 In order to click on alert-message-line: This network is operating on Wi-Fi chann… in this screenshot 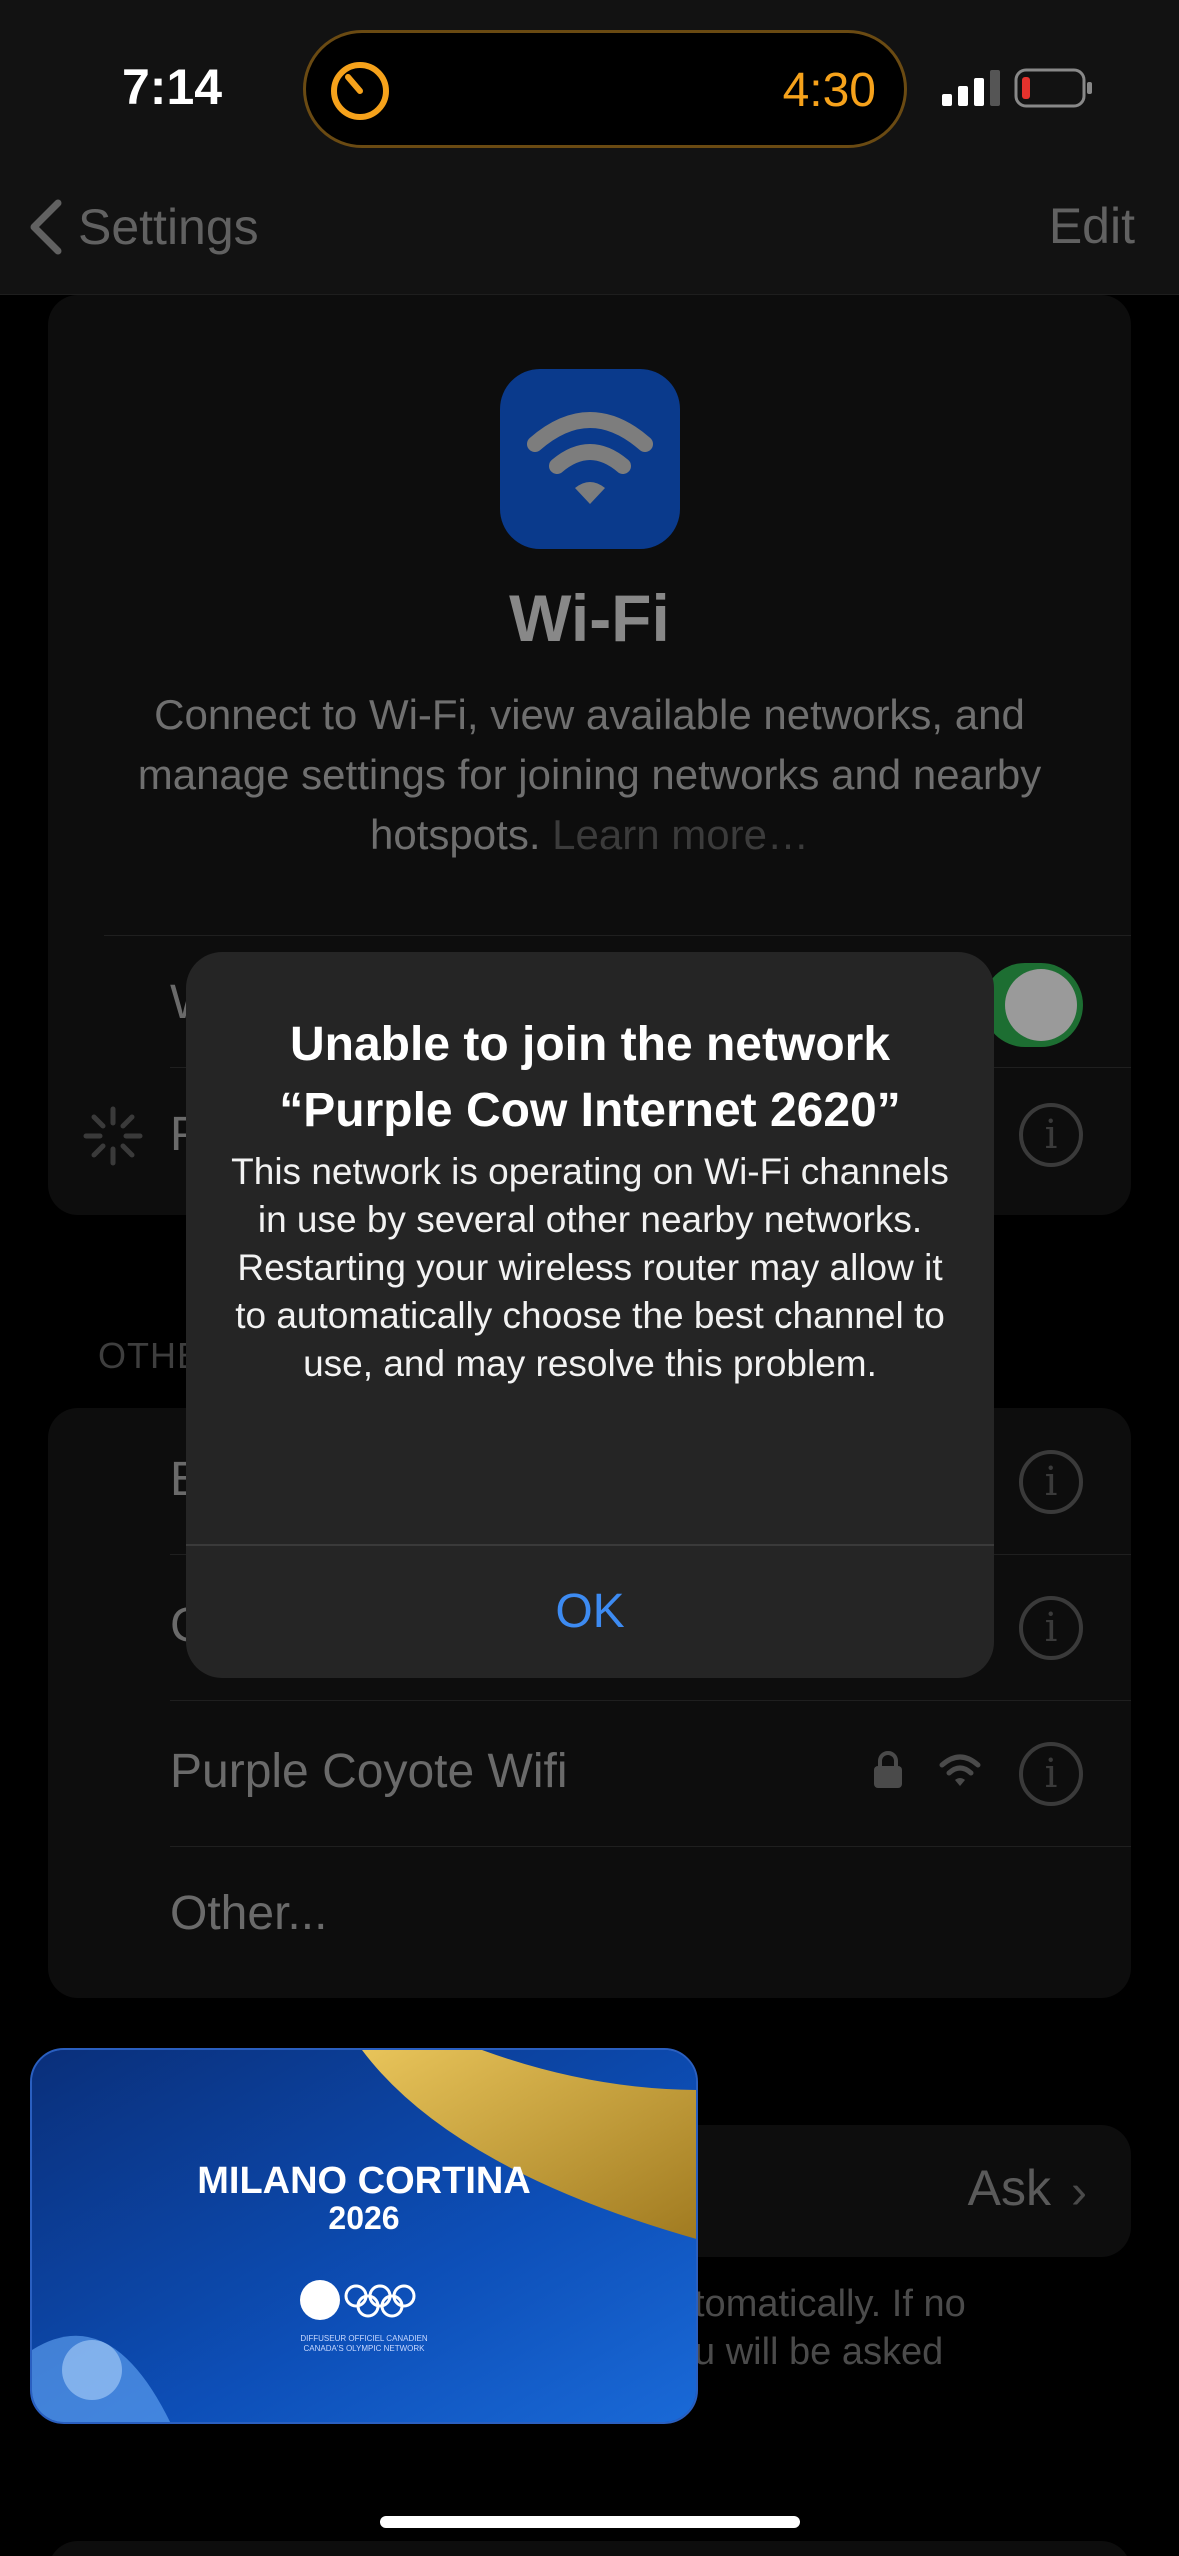, I will do `click(590, 1195)`.